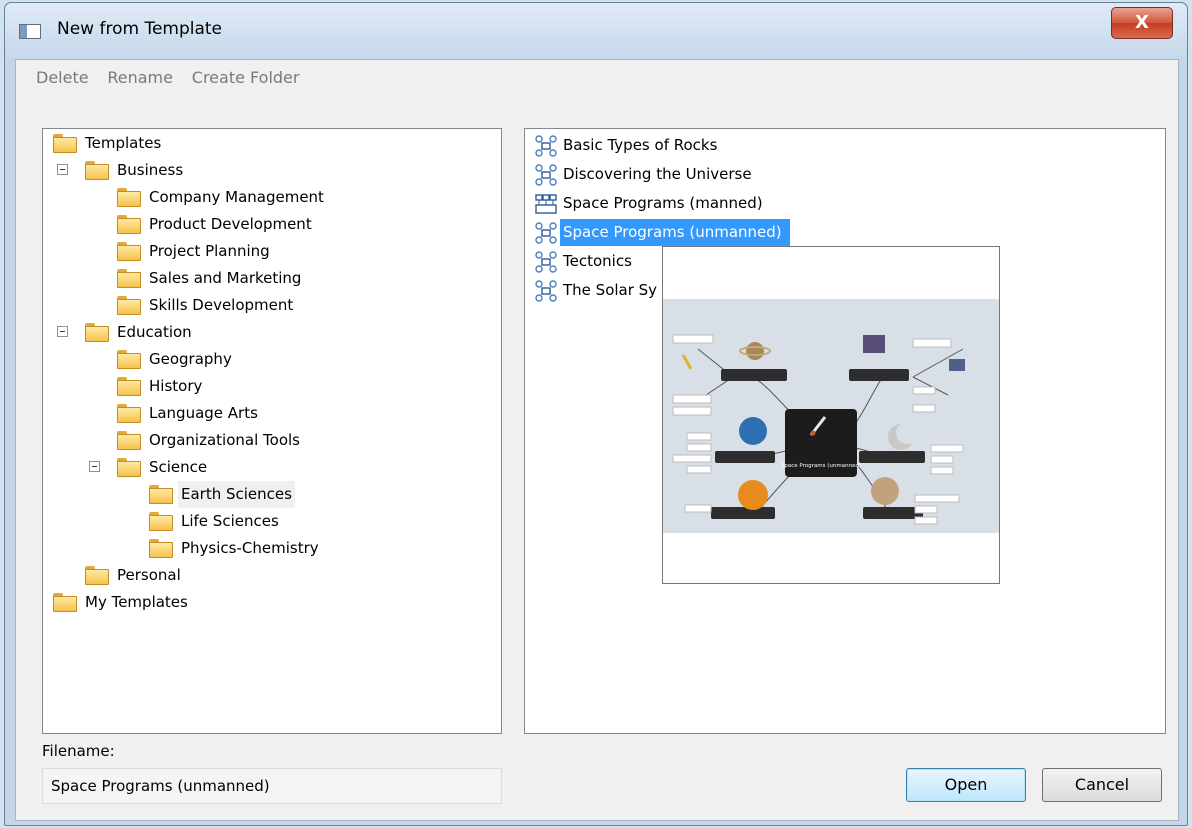 This screenshot has width=1192, height=828. What do you see at coordinates (225, 278) in the screenshot?
I see `tree-item-label: Sales and Marketing` at bounding box center [225, 278].